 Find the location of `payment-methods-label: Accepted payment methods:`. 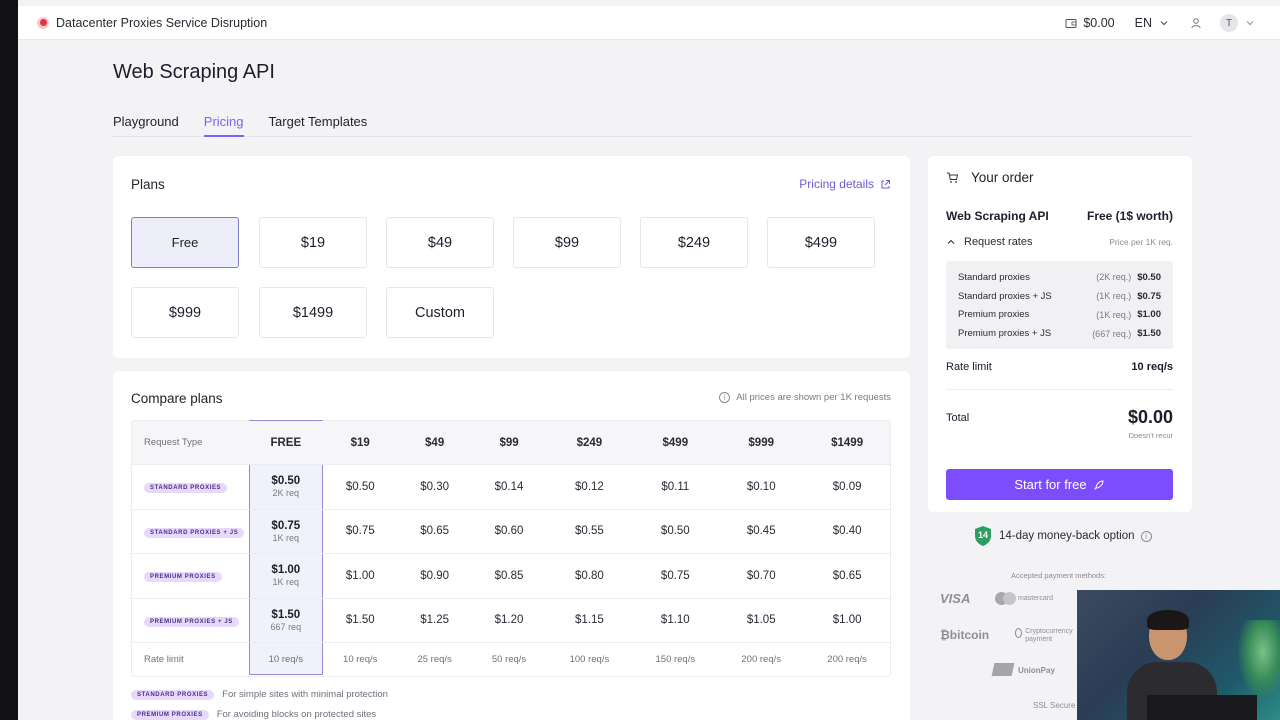

payment-methods-label: Accepted payment methods: is located at coordinates (1059, 575).